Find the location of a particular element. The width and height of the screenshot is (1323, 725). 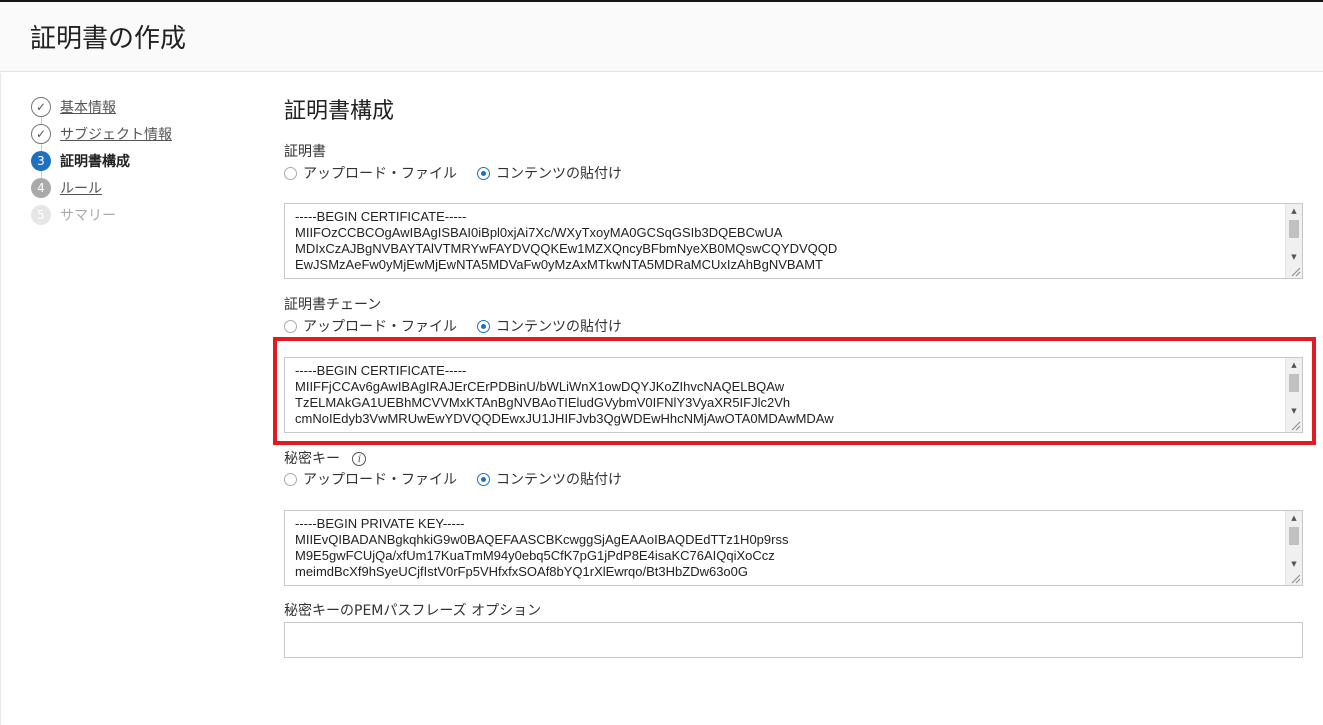

private-key-label-text: 秘密キー is located at coordinates (312, 459).